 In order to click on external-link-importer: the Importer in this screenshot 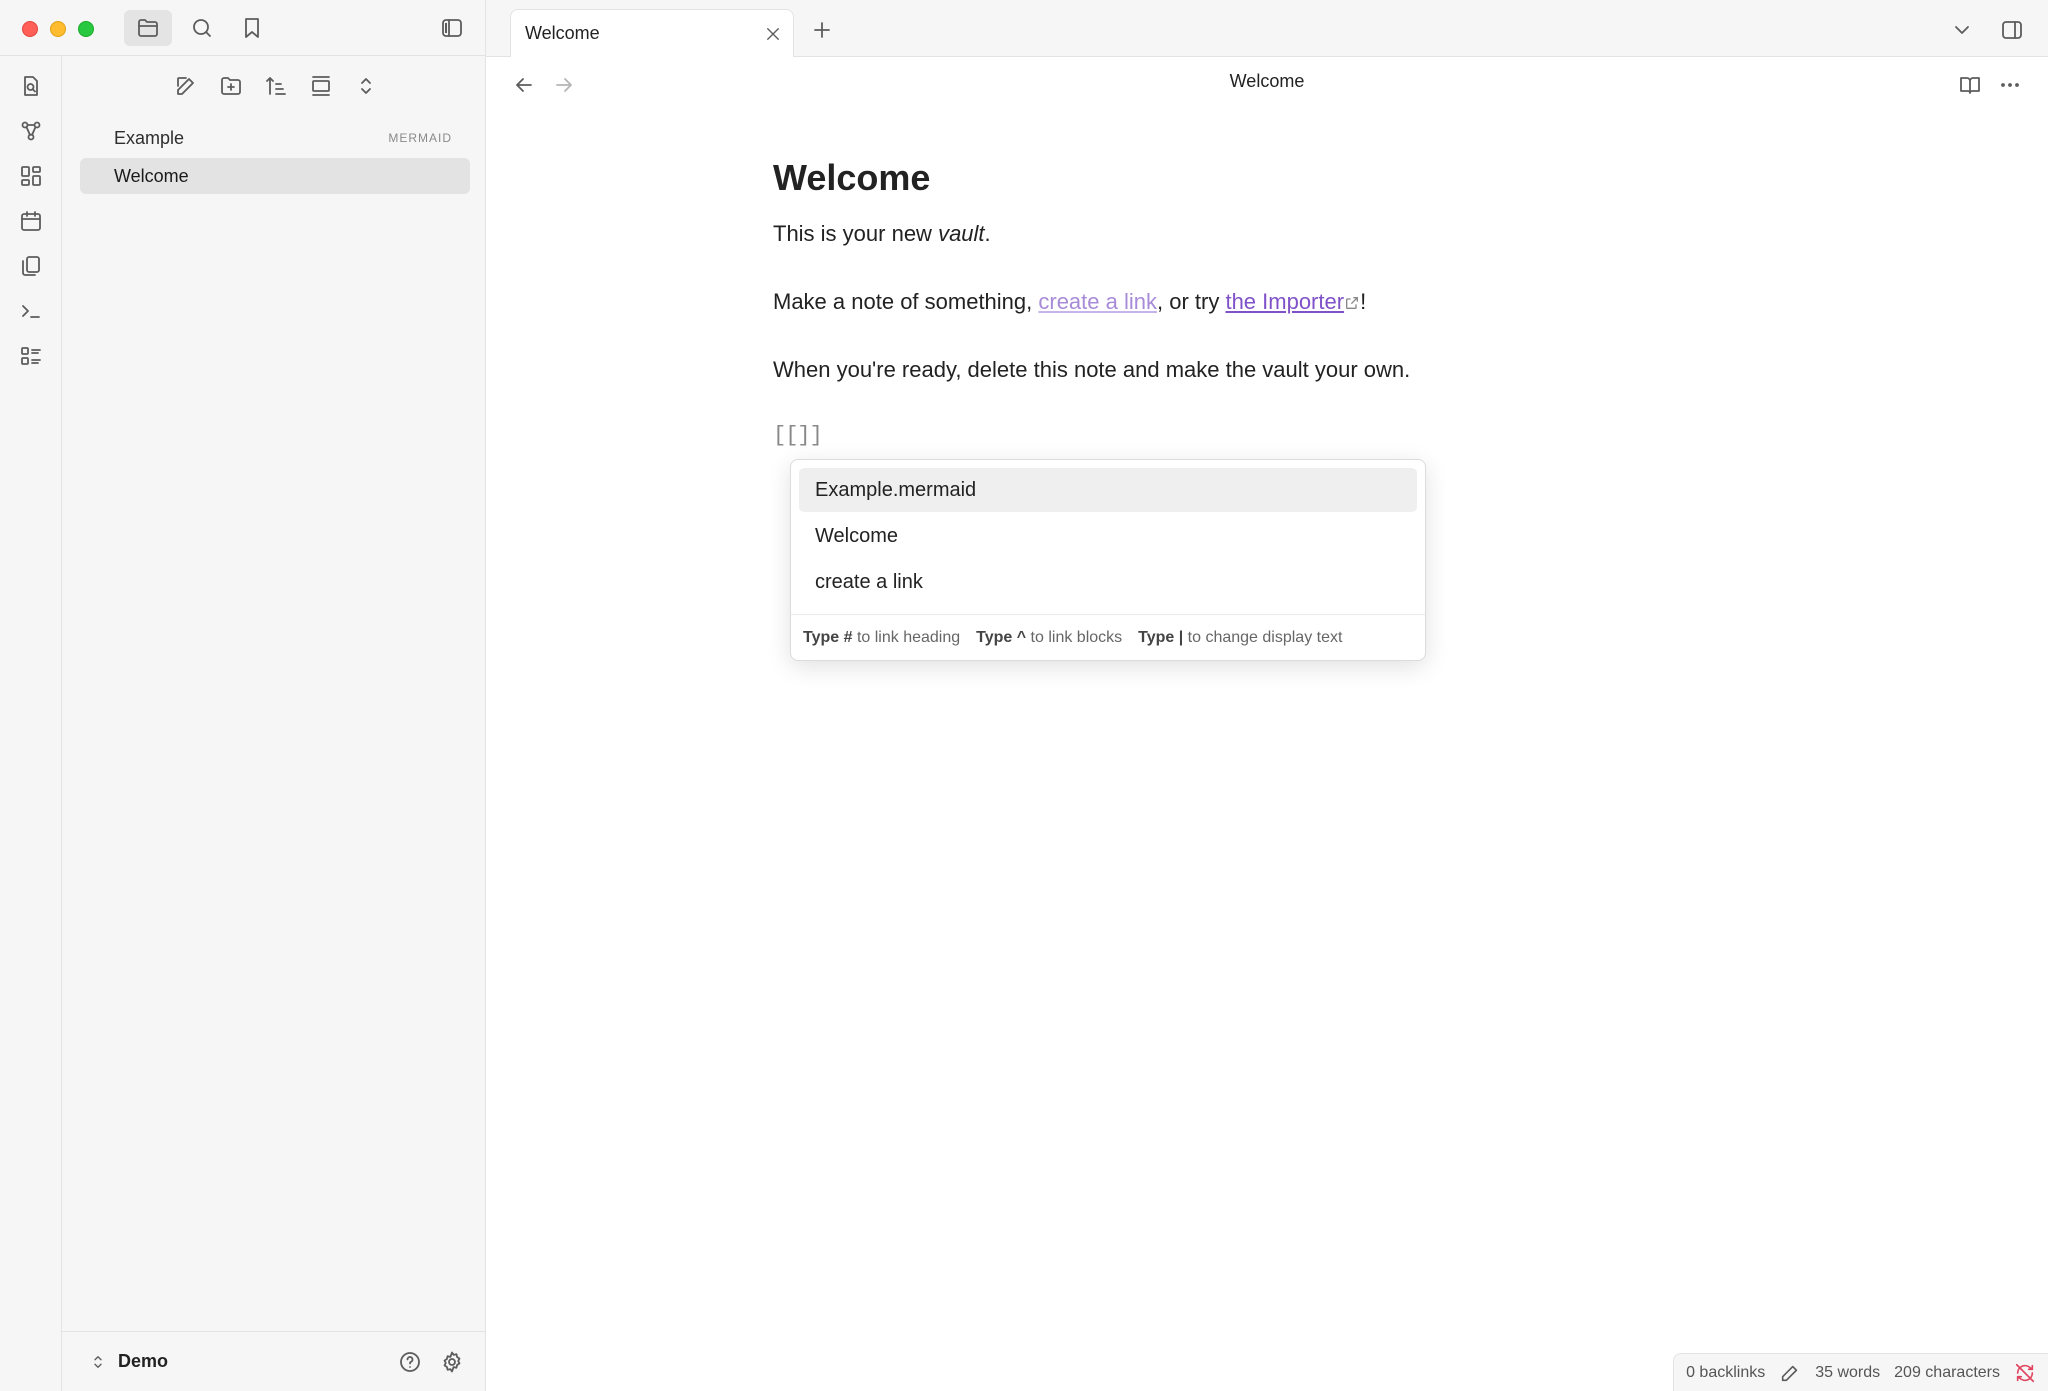, I will do `click(1292, 301)`.